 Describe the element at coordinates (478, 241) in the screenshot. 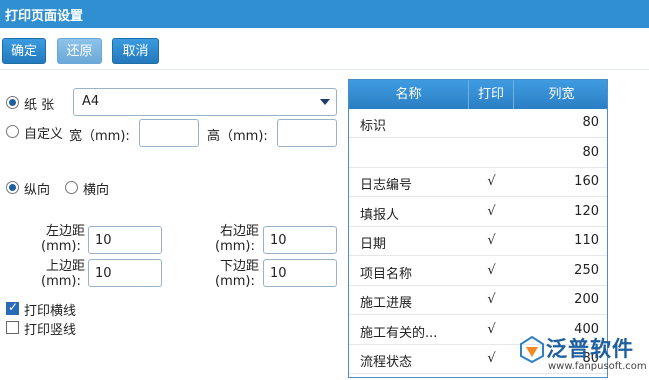

I see `table-row: 日期 √ 110` at that location.